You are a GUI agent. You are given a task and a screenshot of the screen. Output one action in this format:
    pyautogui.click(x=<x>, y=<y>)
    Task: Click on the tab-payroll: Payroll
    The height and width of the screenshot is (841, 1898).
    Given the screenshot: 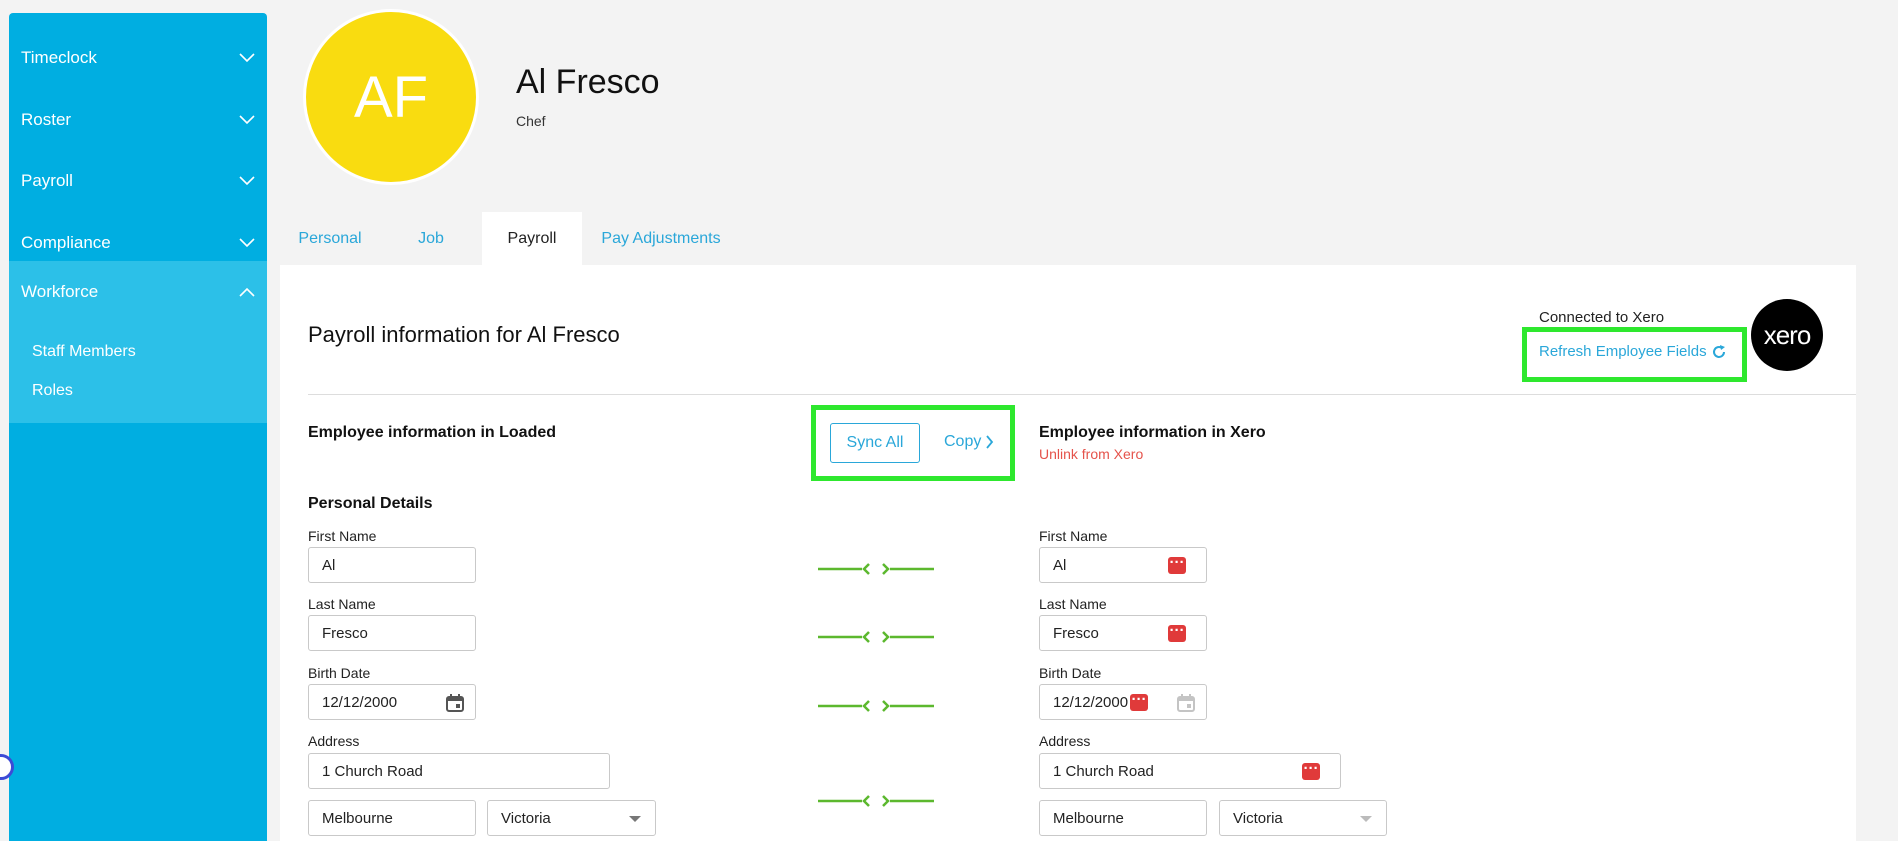 What is the action you would take?
    pyautogui.click(x=532, y=238)
    